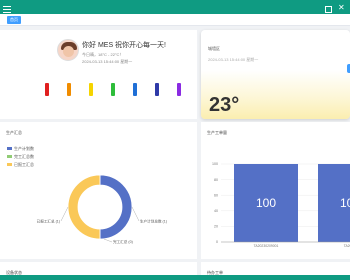  What do you see at coordinates (216, 195) in the screenshot?
I see `y-tick-label: 60` at bounding box center [216, 195].